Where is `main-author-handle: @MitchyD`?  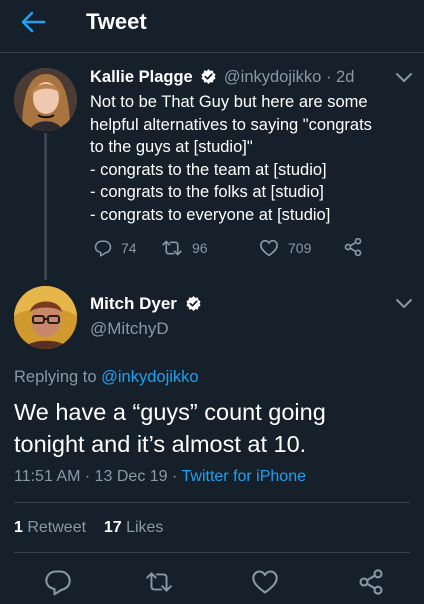
main-author-handle: @MitchyD is located at coordinates (129, 329).